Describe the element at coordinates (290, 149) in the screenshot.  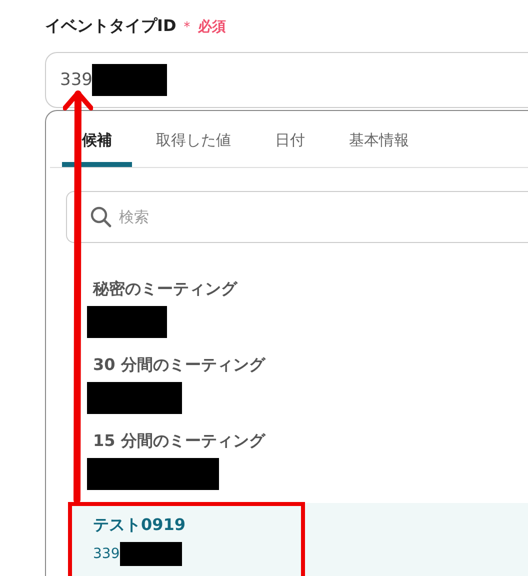
I see `tab: 日付` at that location.